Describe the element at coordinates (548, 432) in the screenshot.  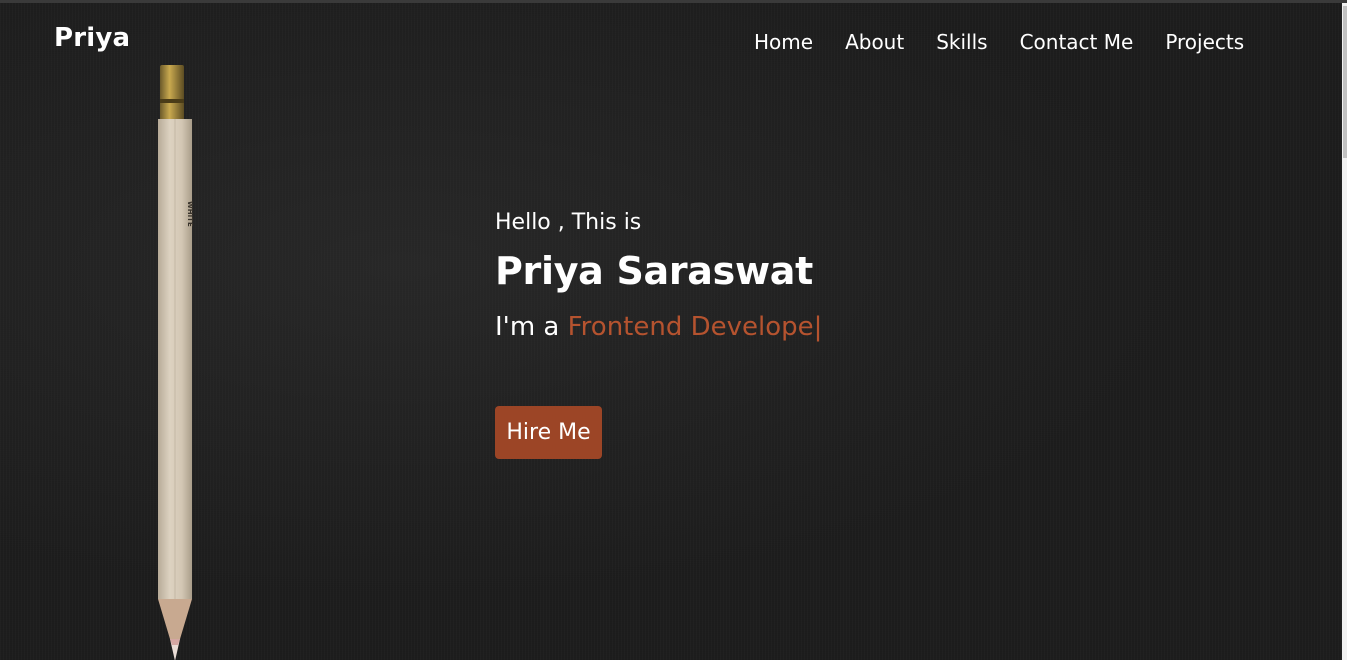
I see `hire-me-button: Hire Me` at that location.